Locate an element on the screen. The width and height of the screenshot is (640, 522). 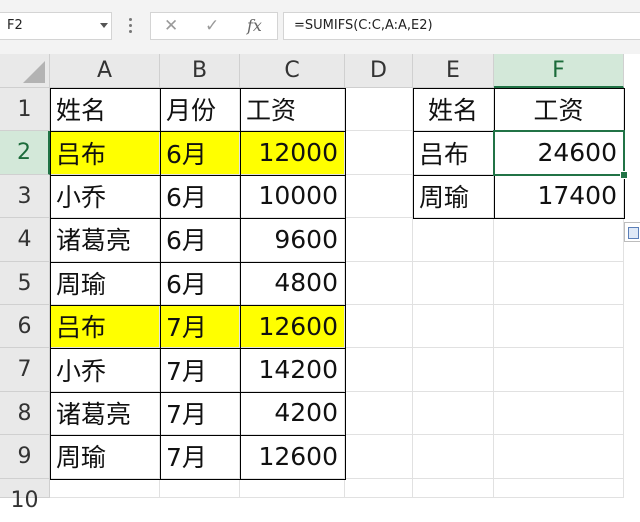
cell-f10 is located at coordinates (559, 488).